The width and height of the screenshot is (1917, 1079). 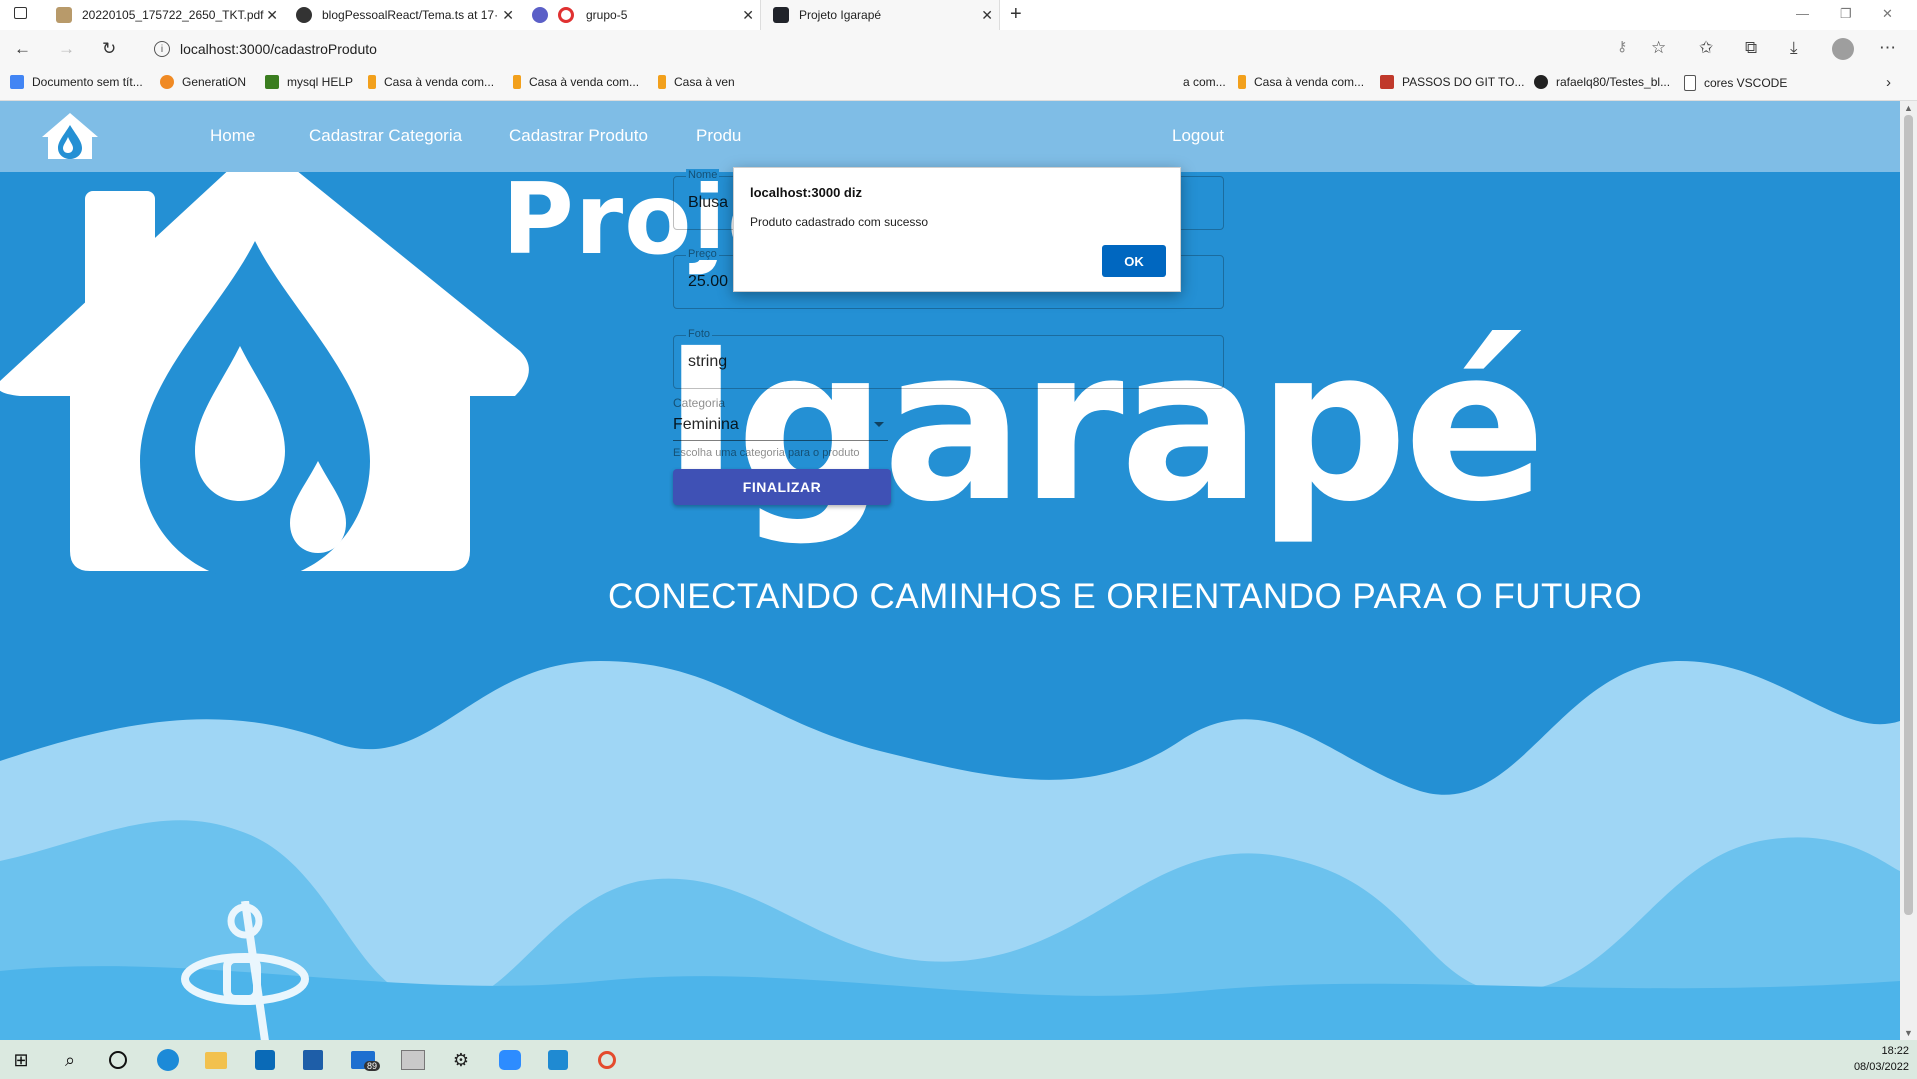 What do you see at coordinates (216, 1060) in the screenshot?
I see `file-explorer-icon` at bounding box center [216, 1060].